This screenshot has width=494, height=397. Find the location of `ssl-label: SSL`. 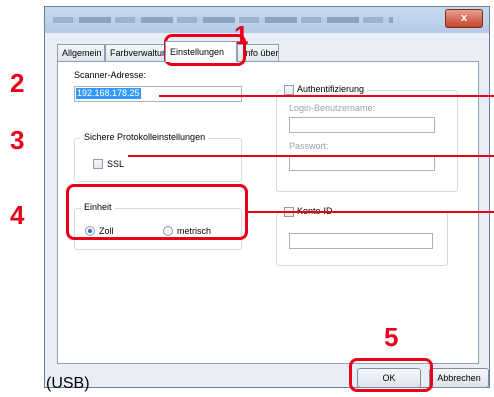

ssl-label: SSL is located at coordinates (116, 164).